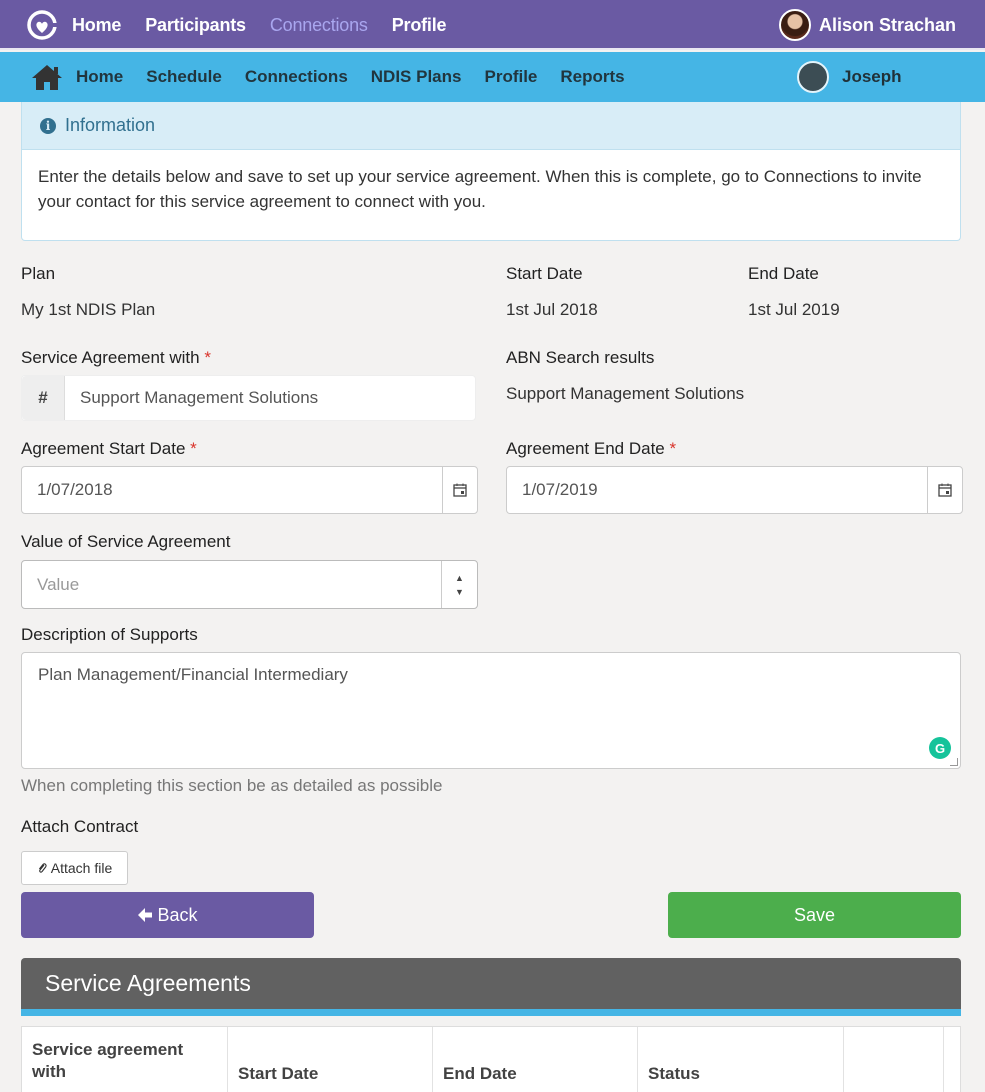  What do you see at coordinates (249, 584) in the screenshot?
I see `value-input: Value ▲ ▼` at bounding box center [249, 584].